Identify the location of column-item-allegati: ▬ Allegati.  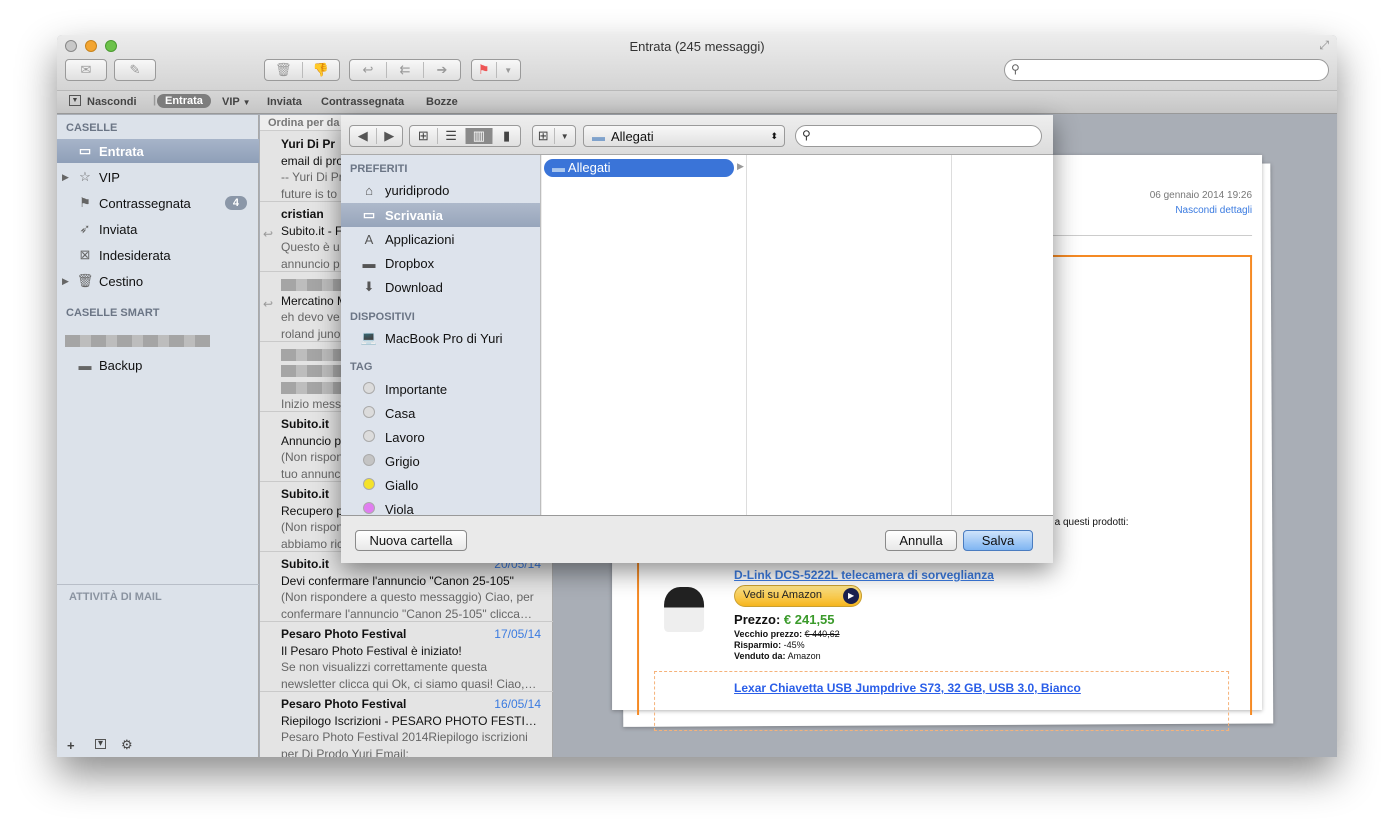
(639, 168).